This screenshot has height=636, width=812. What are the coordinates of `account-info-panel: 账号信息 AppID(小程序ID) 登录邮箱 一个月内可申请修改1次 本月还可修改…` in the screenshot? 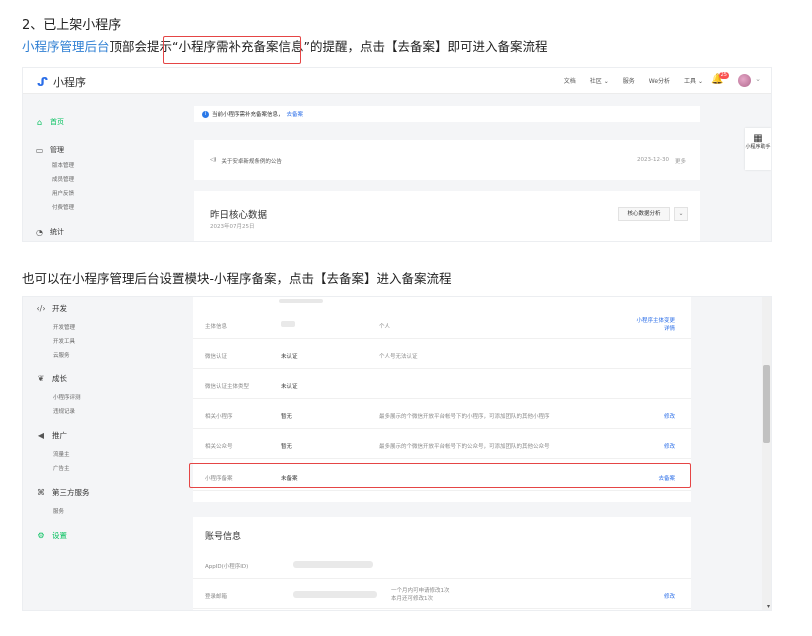 It's located at (442, 563).